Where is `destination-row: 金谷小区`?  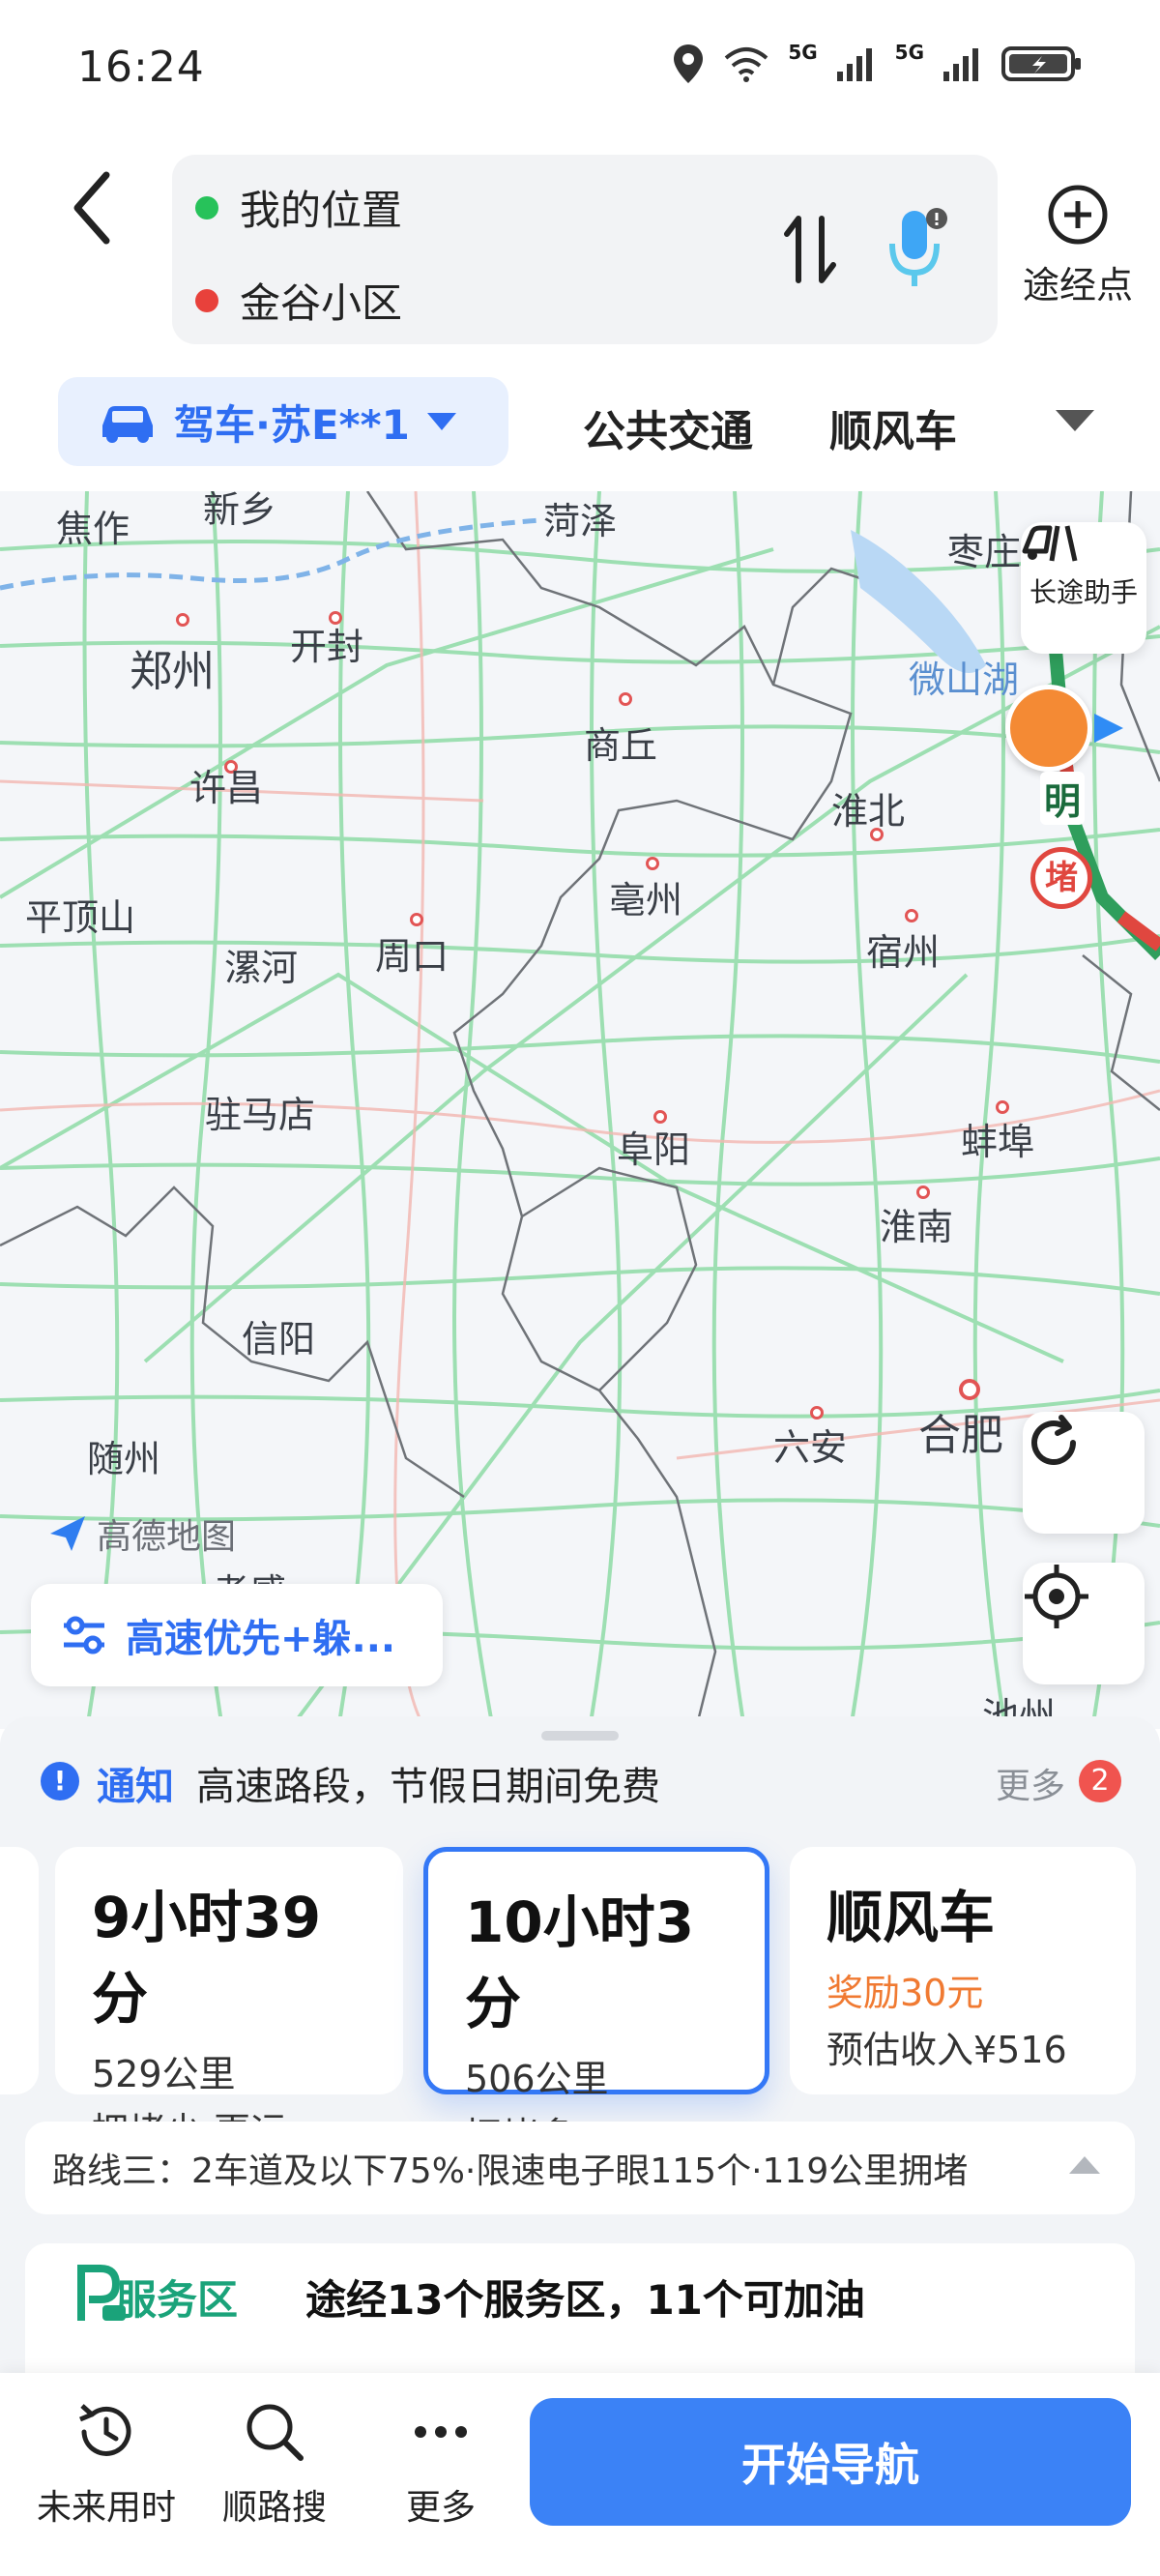
destination-row: 金谷小区 is located at coordinates (298, 300).